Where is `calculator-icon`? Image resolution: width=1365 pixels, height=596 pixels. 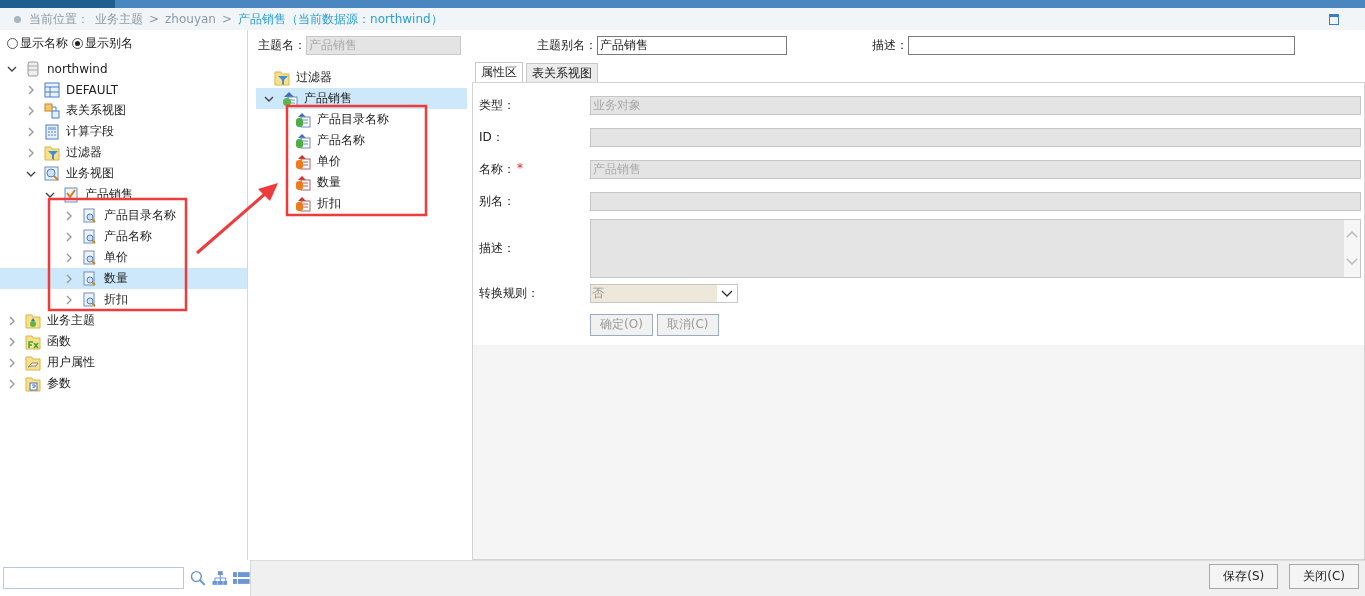 calculator-icon is located at coordinates (52, 131).